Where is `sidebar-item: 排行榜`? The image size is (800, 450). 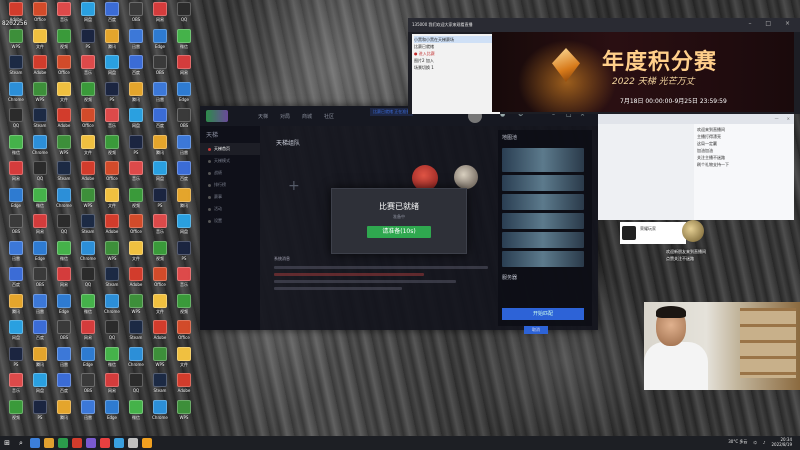
sidebar-item: 排行榜 is located at coordinates (230, 185).